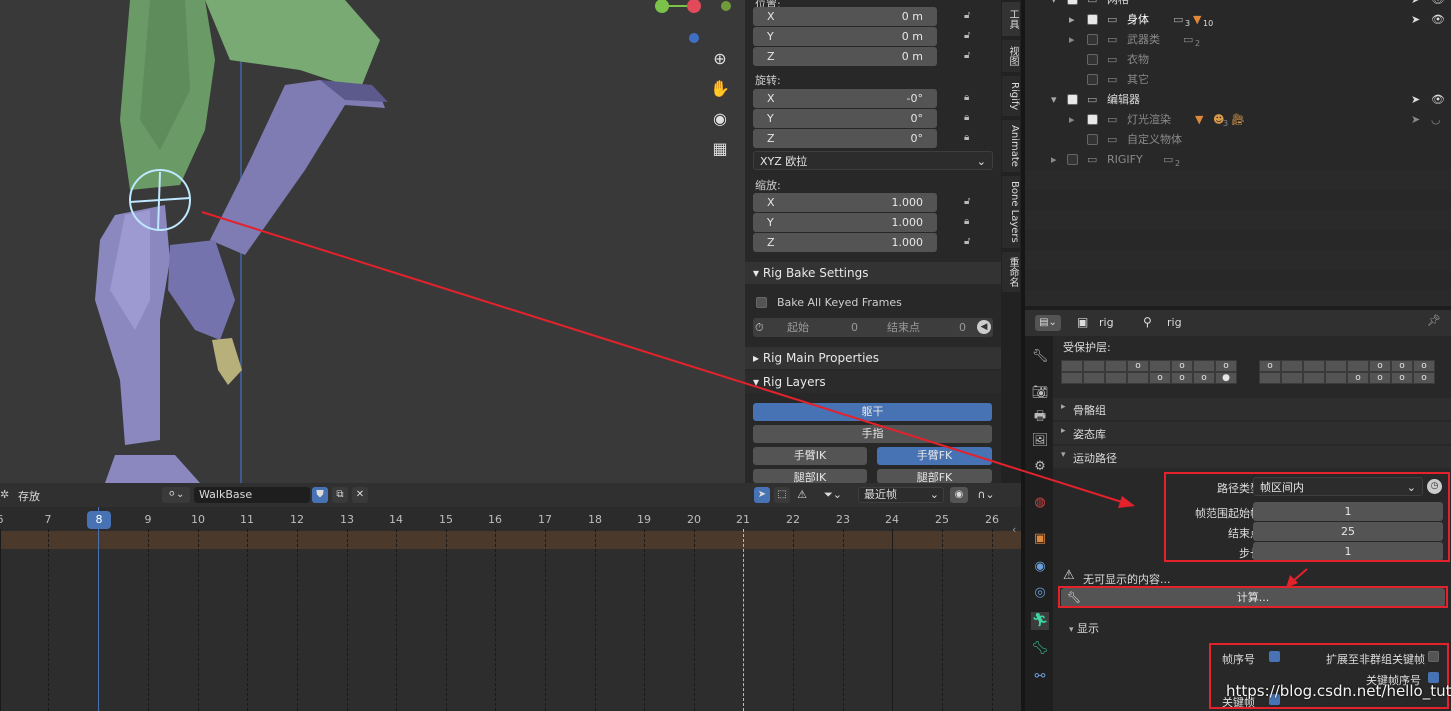 This screenshot has height=711, width=1451. Describe the element at coordinates (1338, 691) in the screenshot. I see `watermark: https://blog.csdn.net/hello_tute` at that location.